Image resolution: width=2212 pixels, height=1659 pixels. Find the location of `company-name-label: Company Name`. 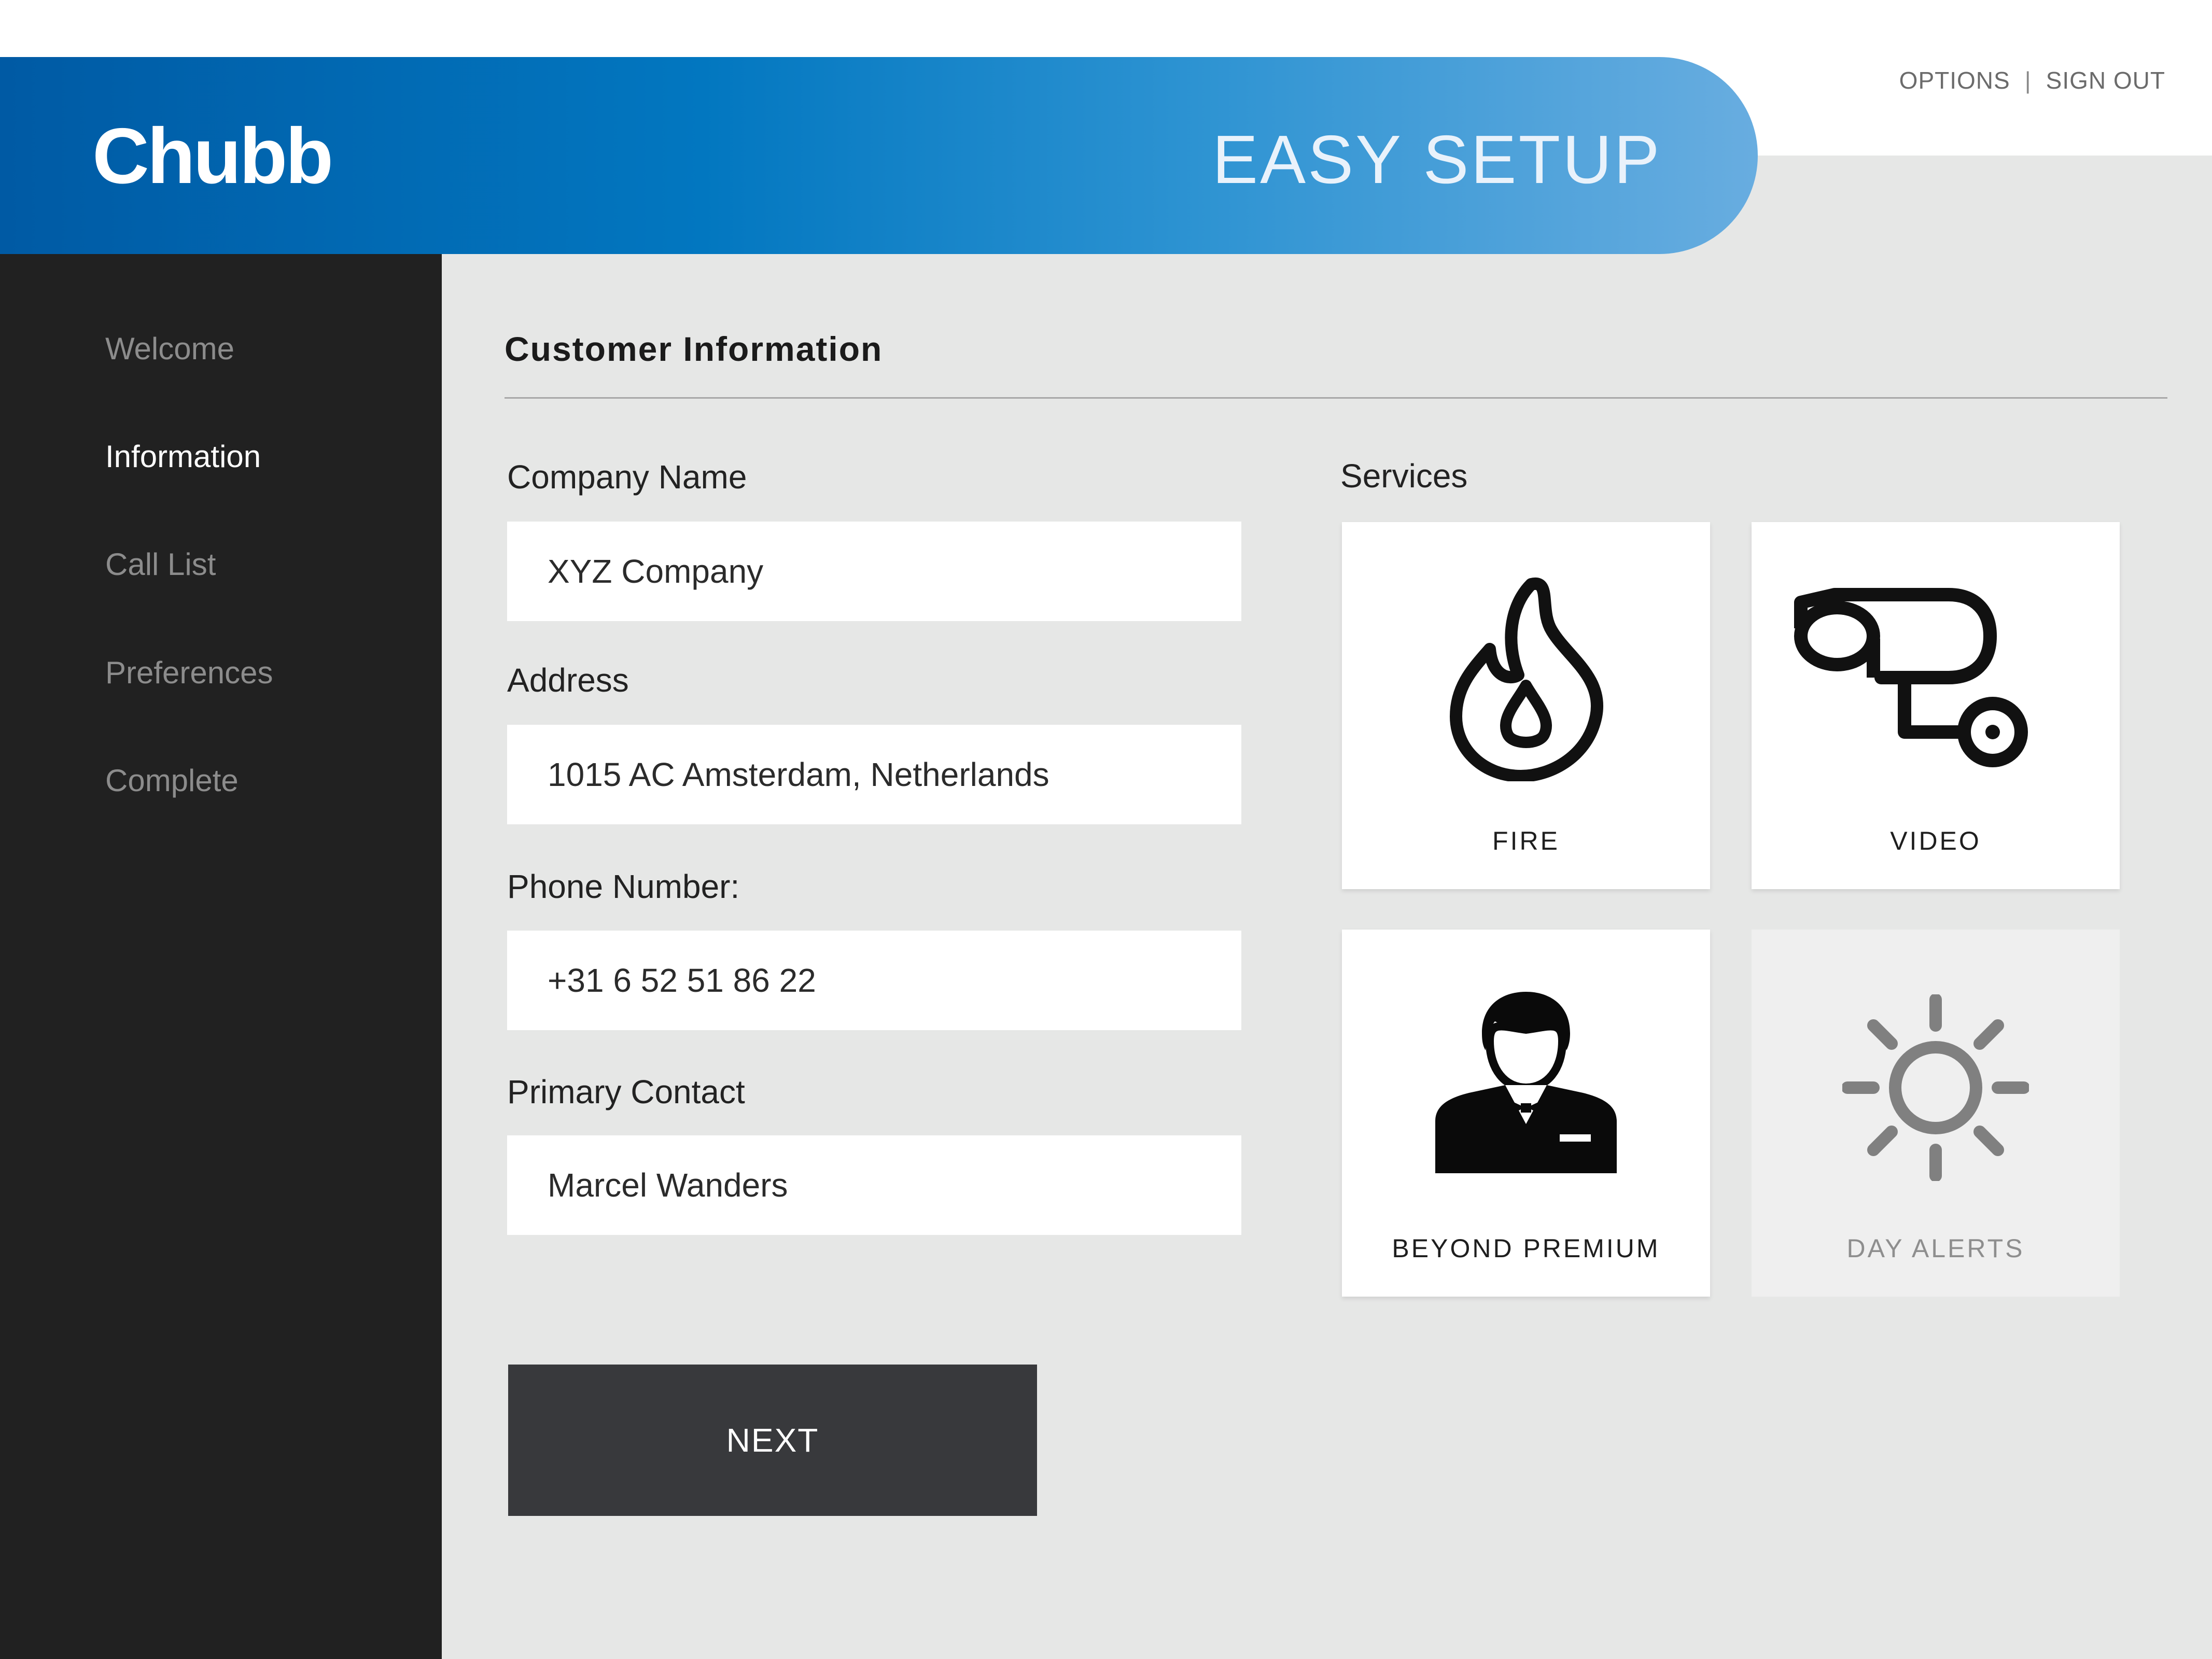

company-name-label: Company Name is located at coordinates (627, 477).